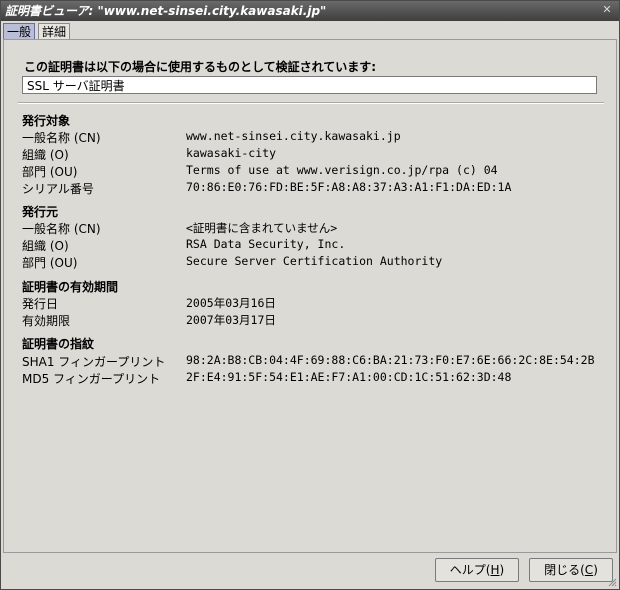 This screenshot has height=590, width=620. Describe the element at coordinates (293, 136) in the screenshot. I see `subject-cn-value: www.net-sinsei.city.kawasaki.jp` at that location.